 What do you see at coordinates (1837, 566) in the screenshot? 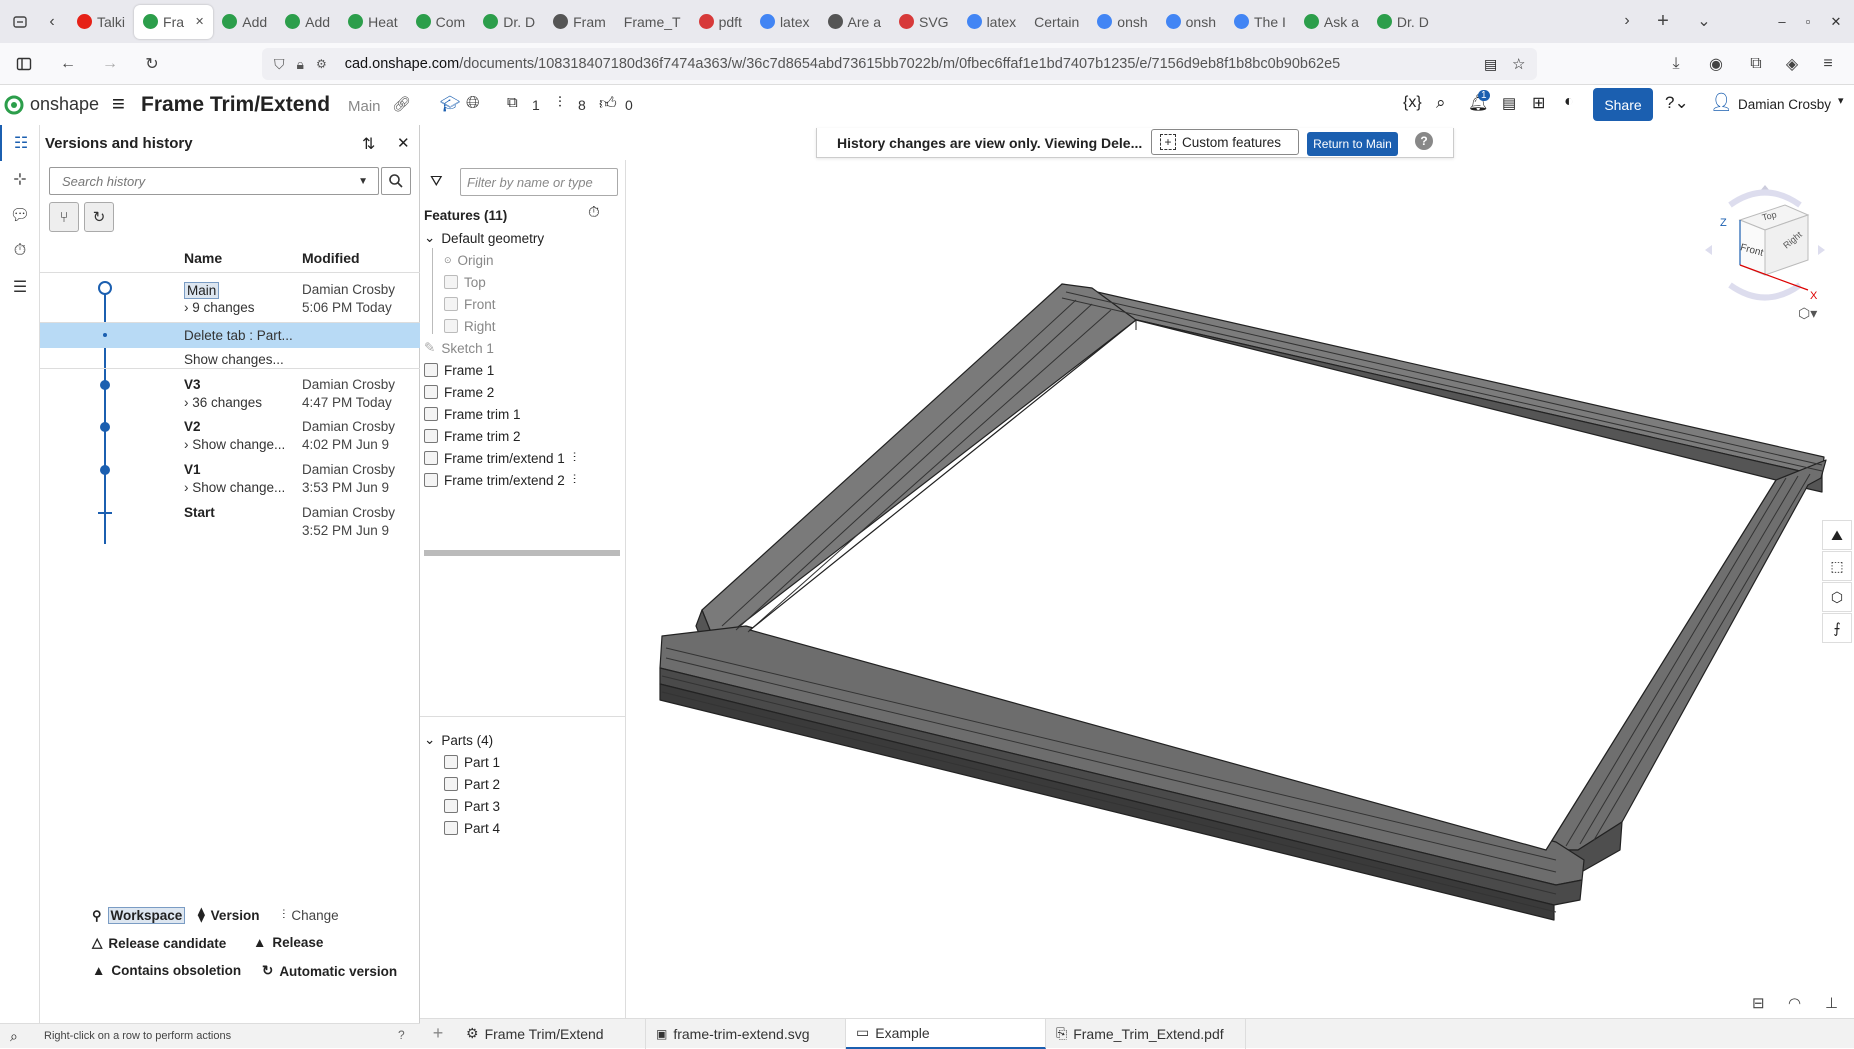
I see `display-states-icon: ⬚` at bounding box center [1837, 566].